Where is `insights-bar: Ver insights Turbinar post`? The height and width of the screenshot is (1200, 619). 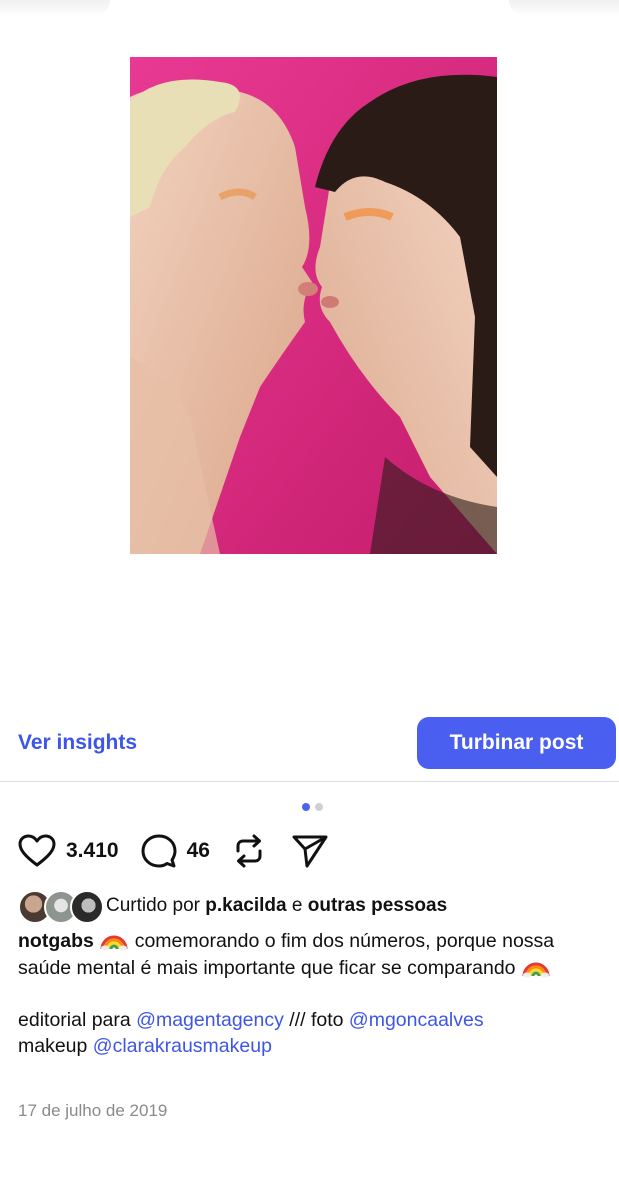
insights-bar: Ver insights Turbinar post is located at coordinates (309, 749).